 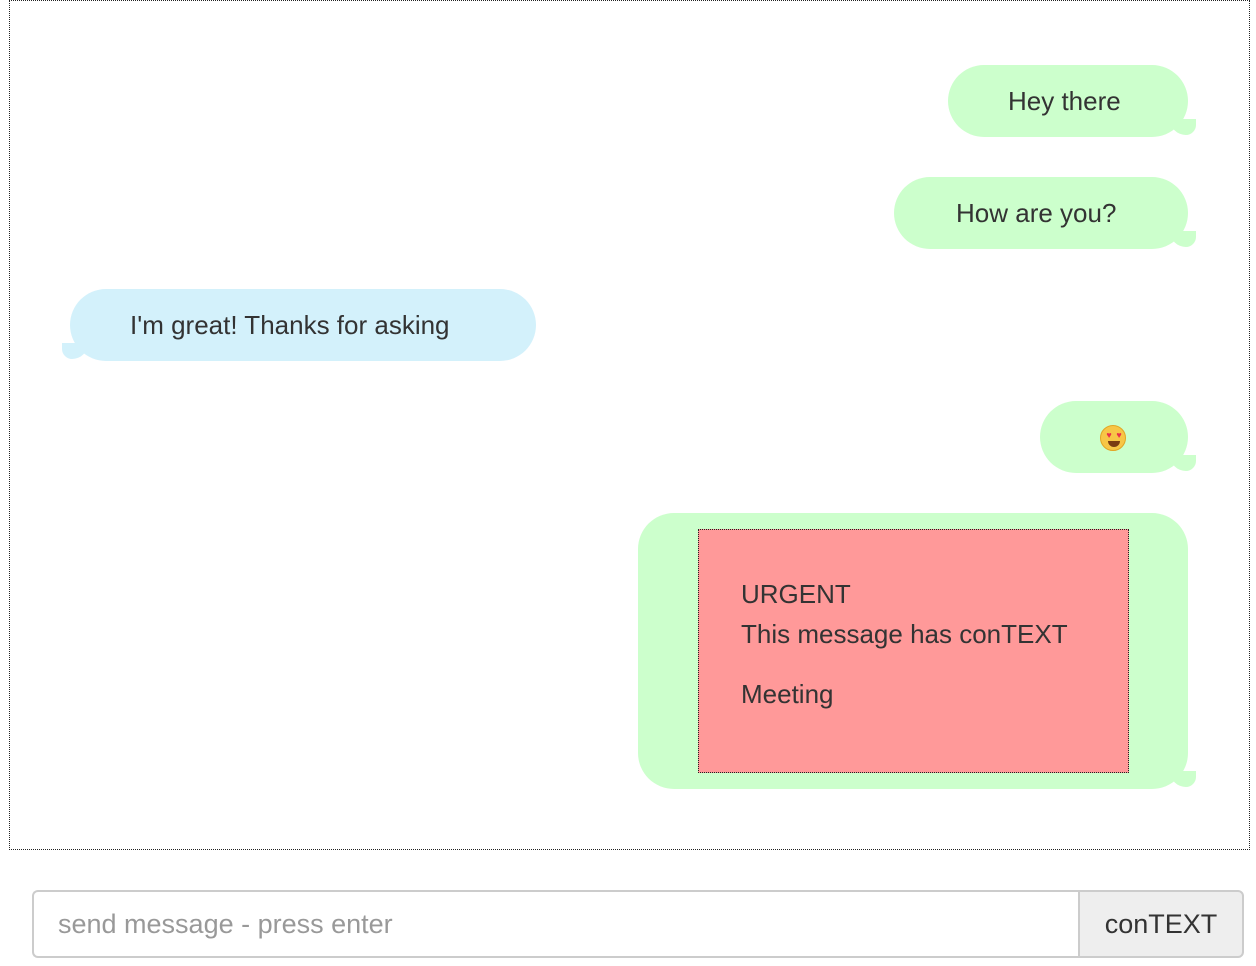 I want to click on message-bubble-sent-context: URGENT This message has conTEXT Meeting, so click(x=917, y=651).